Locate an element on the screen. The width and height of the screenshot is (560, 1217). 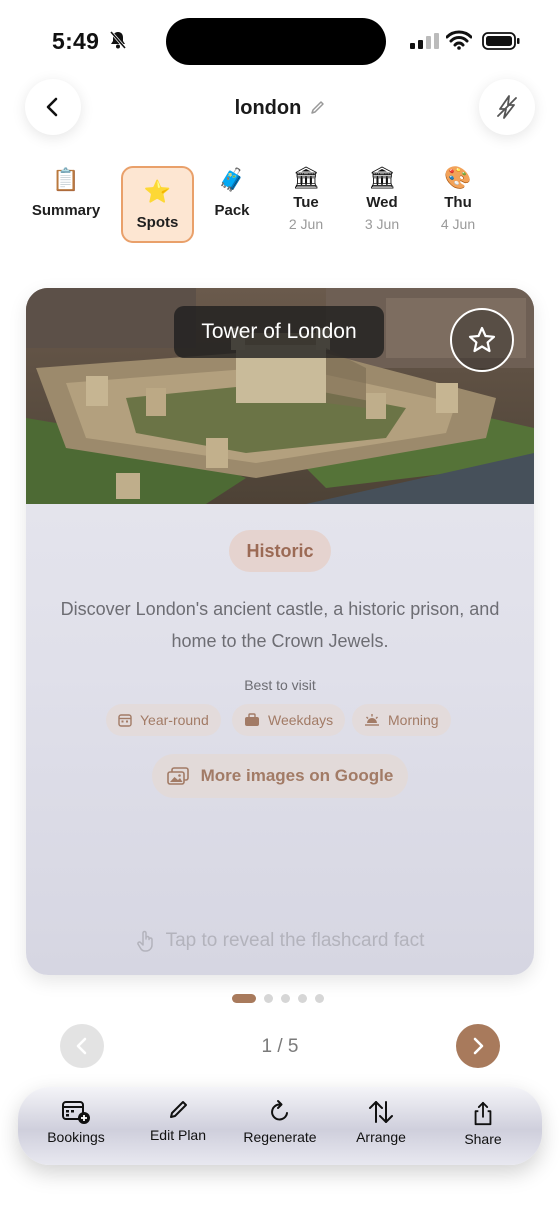
status-time: 5:49 is located at coordinates (76, 41).